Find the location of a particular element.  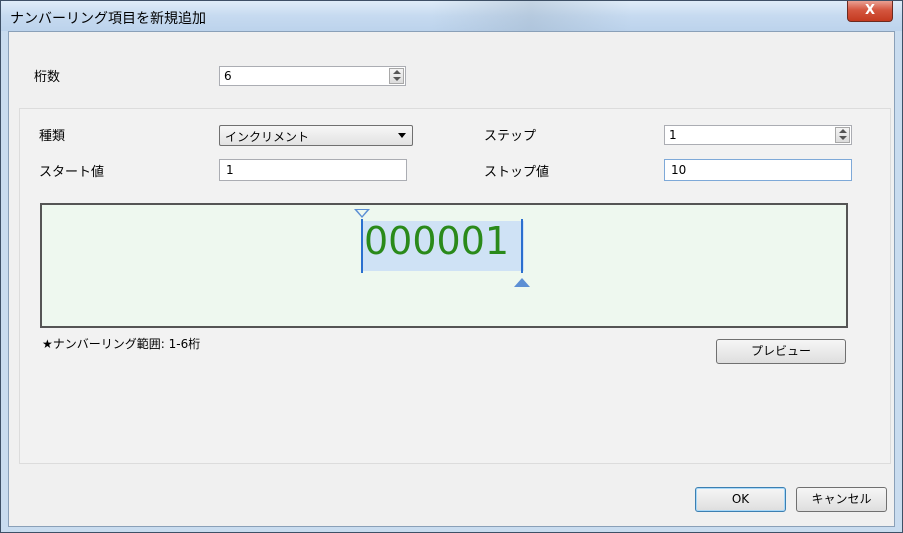

digits-value: 6 is located at coordinates (228, 76).